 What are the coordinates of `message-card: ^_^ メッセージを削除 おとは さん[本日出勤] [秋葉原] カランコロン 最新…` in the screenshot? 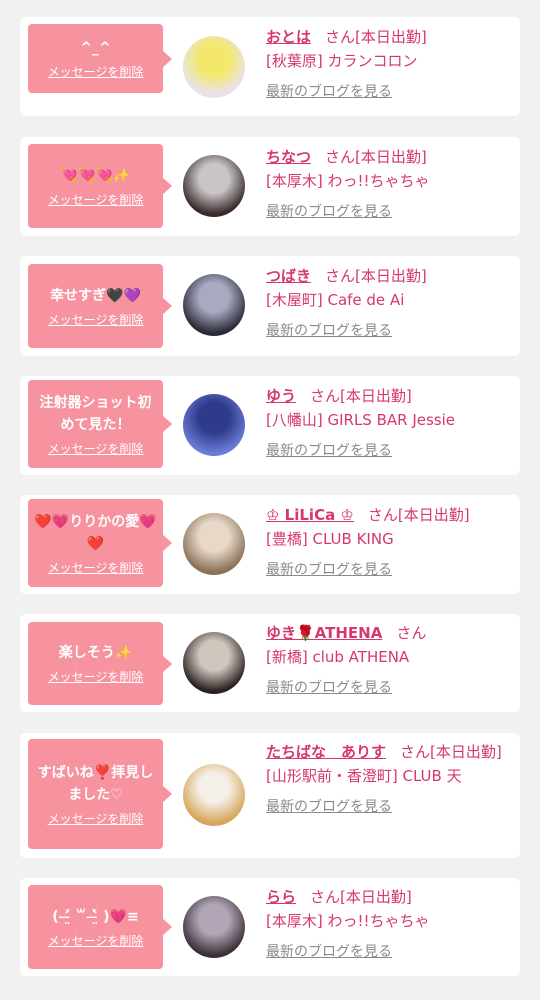 It's located at (270, 66).